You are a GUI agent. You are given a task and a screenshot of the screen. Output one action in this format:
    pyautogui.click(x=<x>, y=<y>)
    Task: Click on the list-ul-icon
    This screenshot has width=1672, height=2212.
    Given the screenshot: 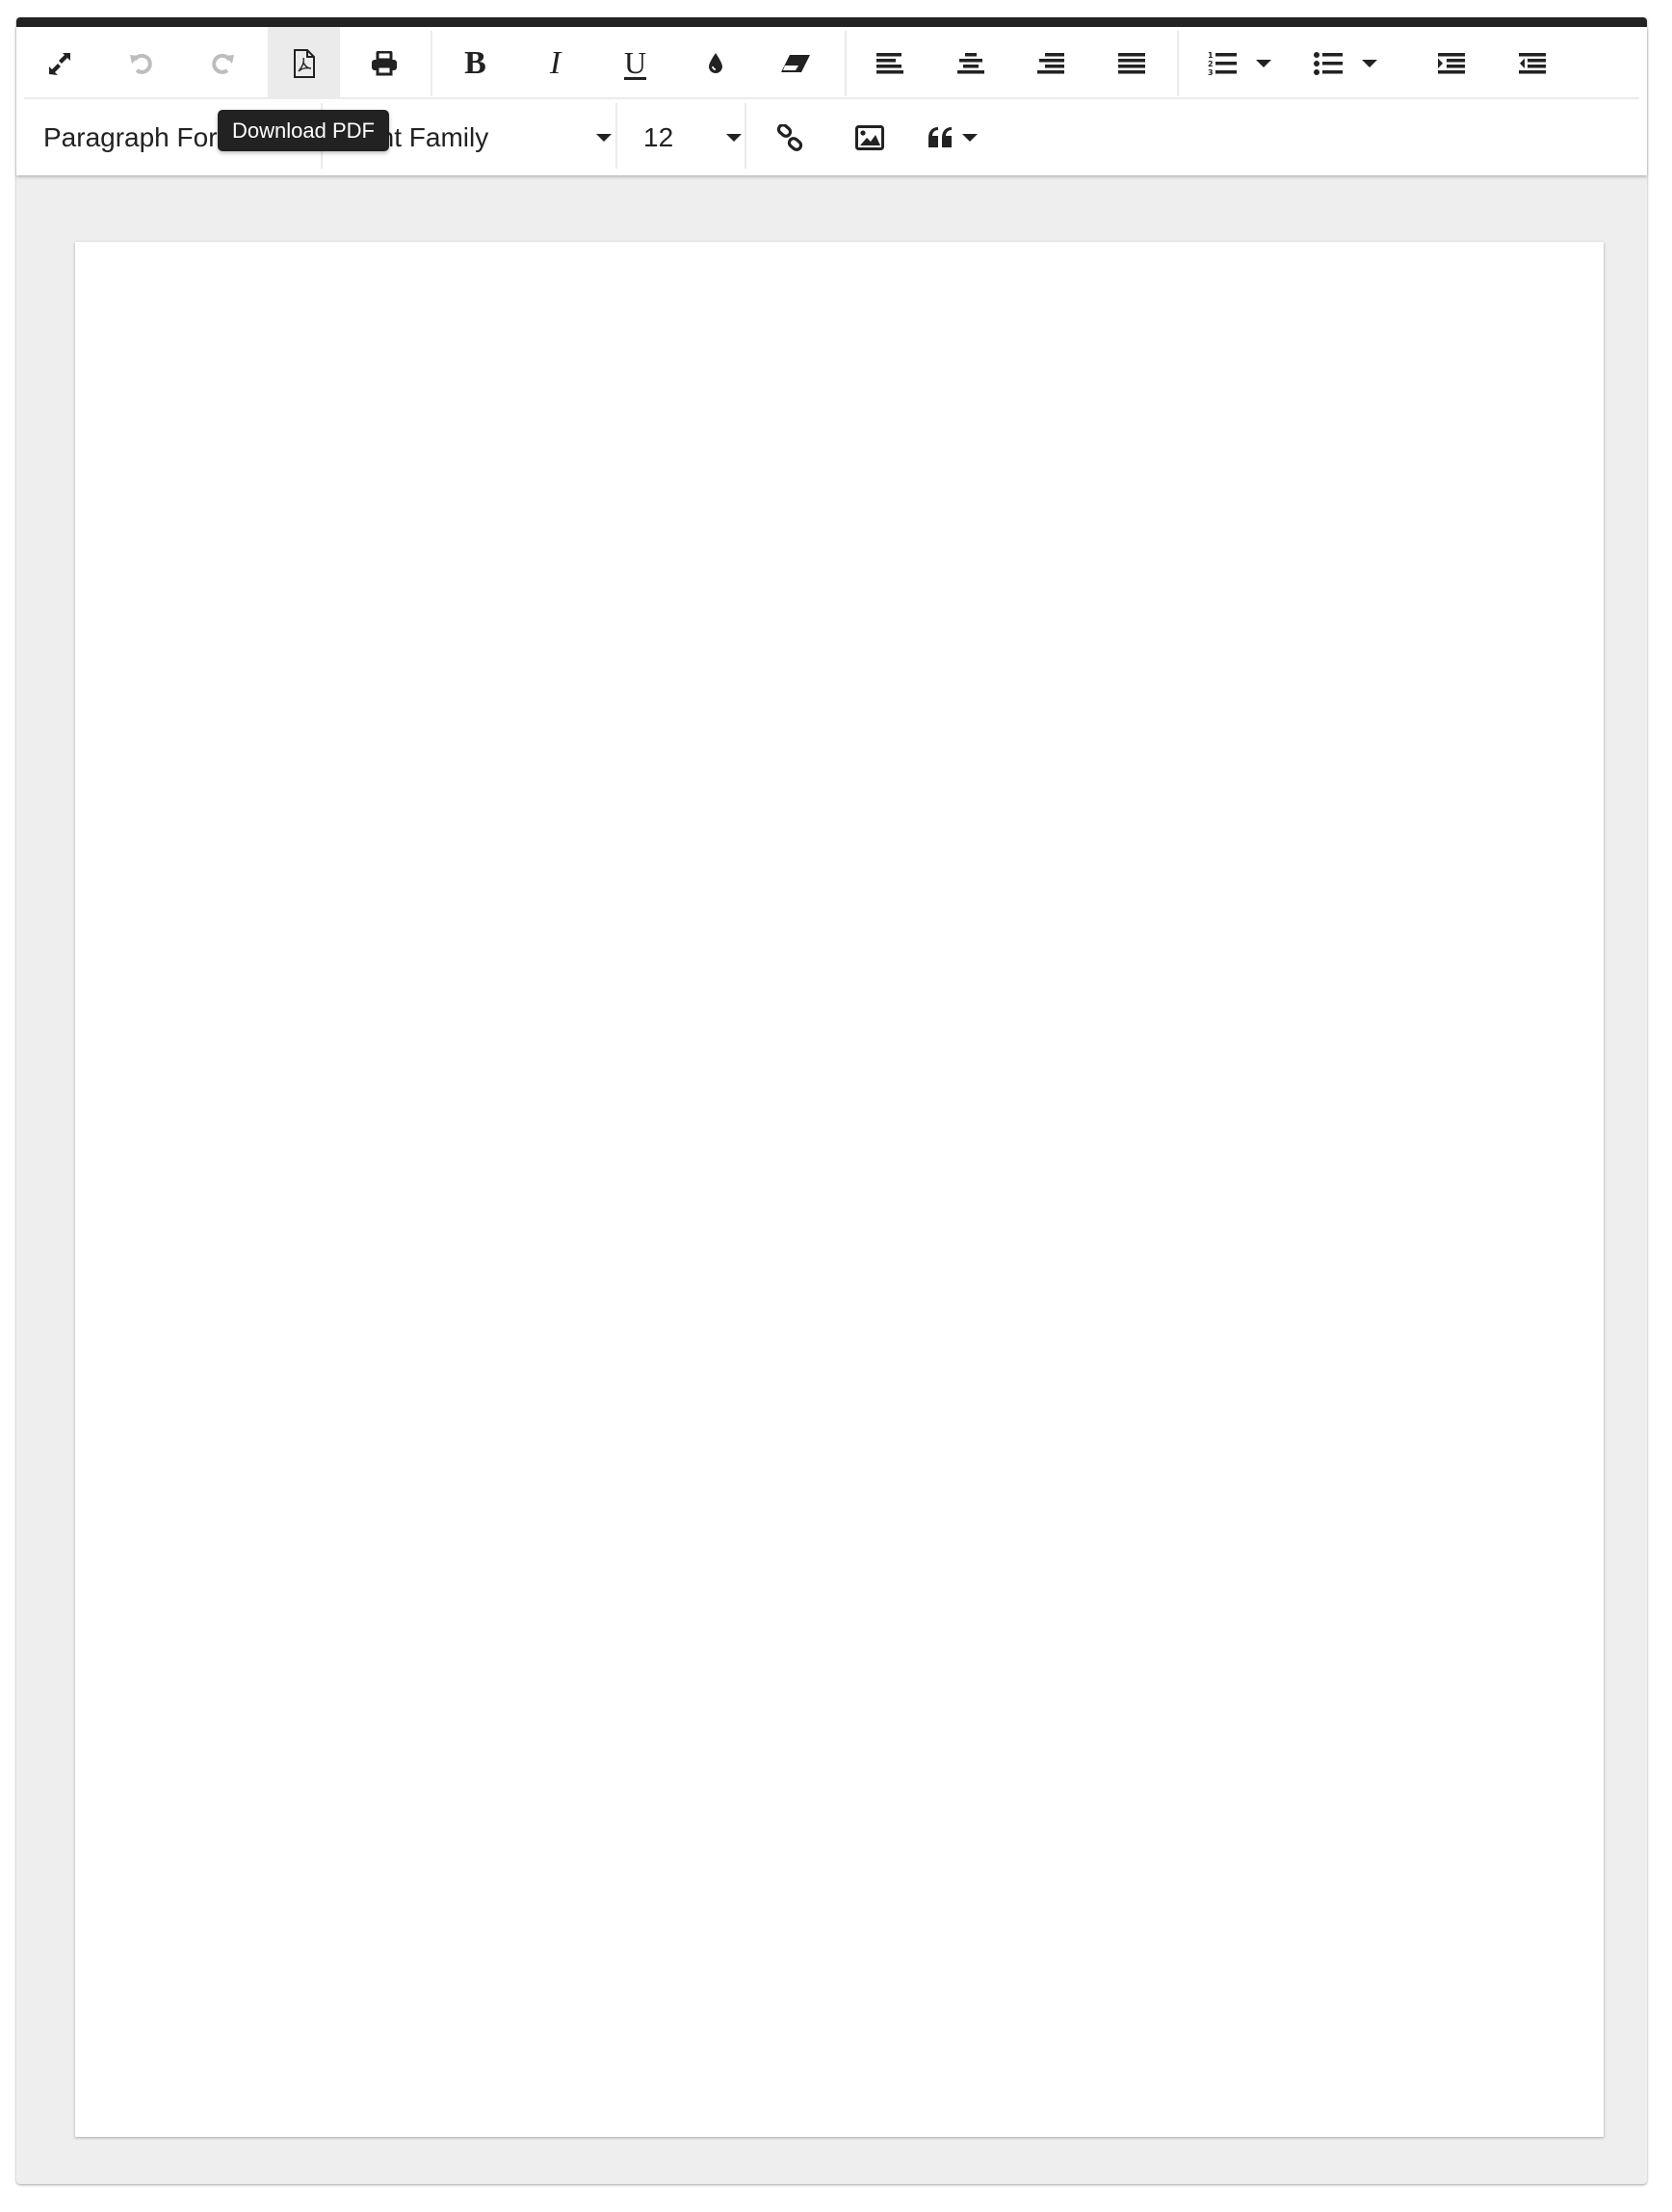 What is the action you would take?
    pyautogui.click(x=1328, y=63)
    